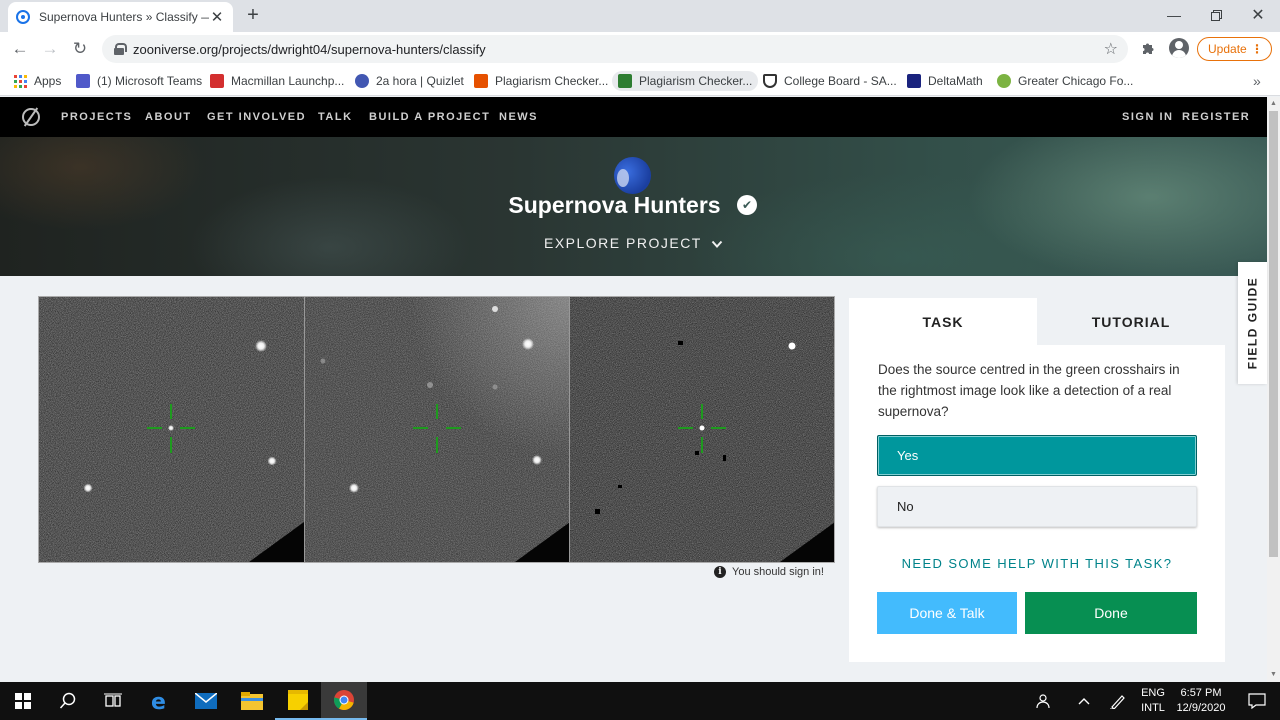 The width and height of the screenshot is (1280, 720). I want to click on scrollbar-thumb, so click(1273, 334).